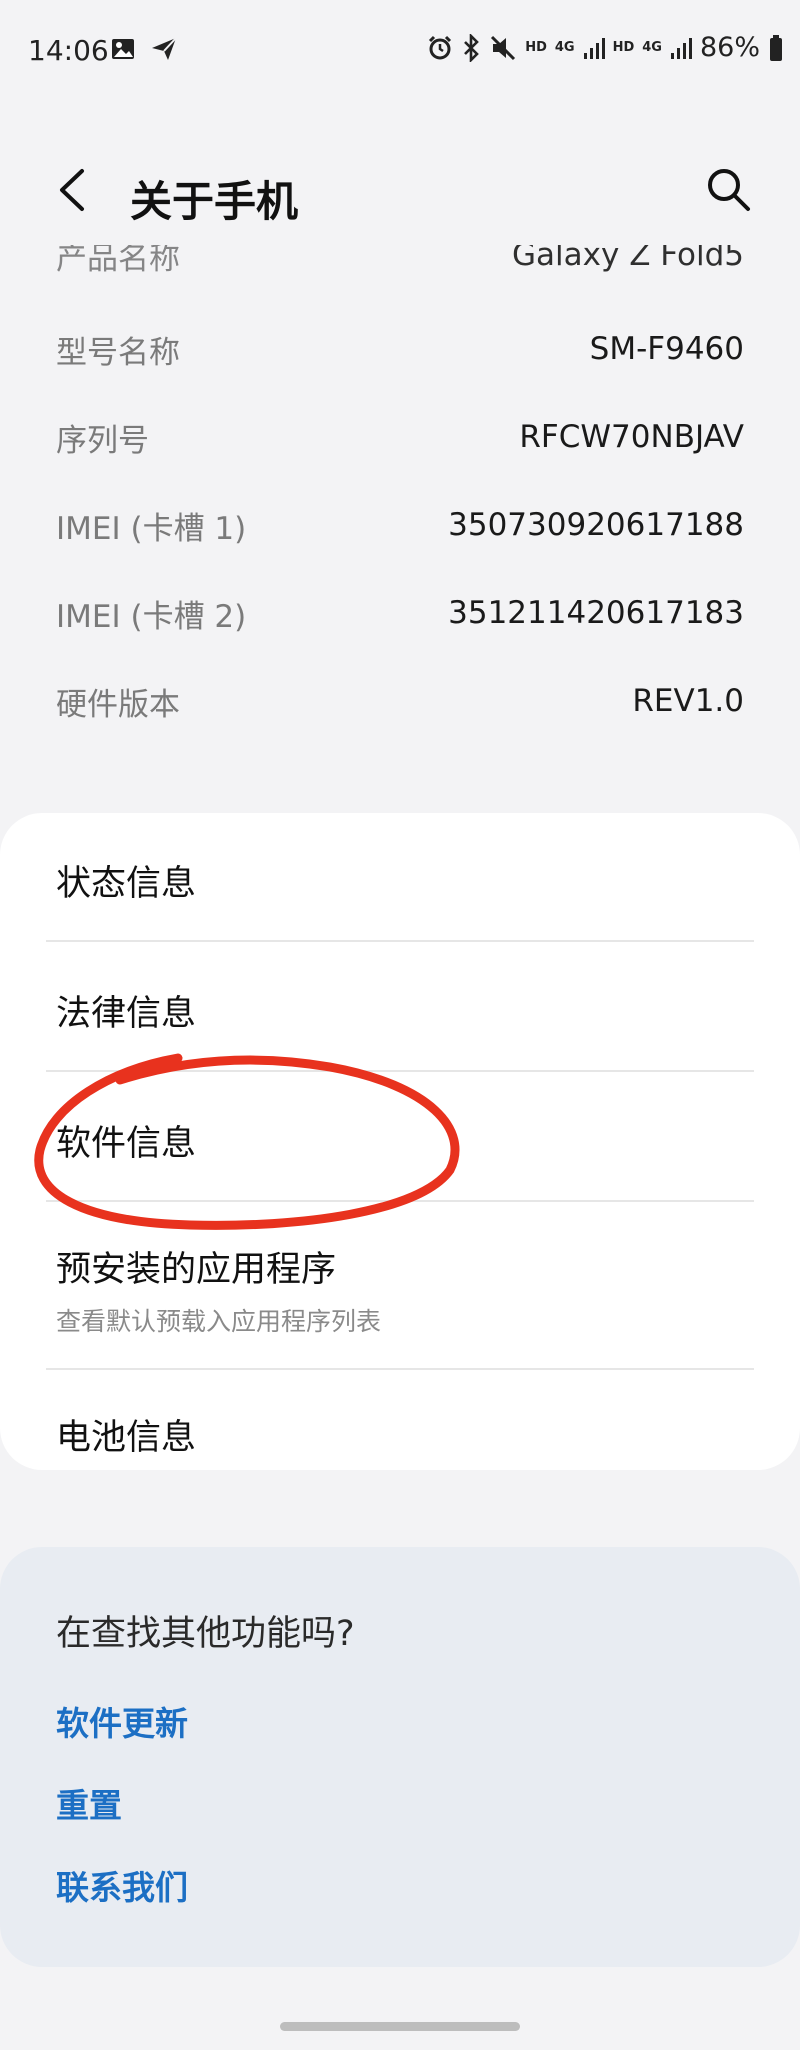 Image resolution: width=800 pixels, height=2050 pixels. I want to click on search-icon, so click(728, 189).